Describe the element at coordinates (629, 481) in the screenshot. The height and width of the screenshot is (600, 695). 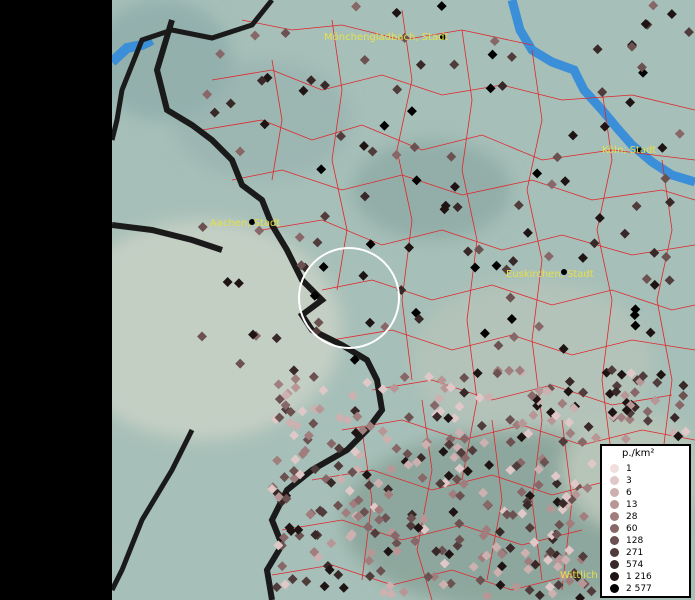
I see `legend-label: 3` at that location.